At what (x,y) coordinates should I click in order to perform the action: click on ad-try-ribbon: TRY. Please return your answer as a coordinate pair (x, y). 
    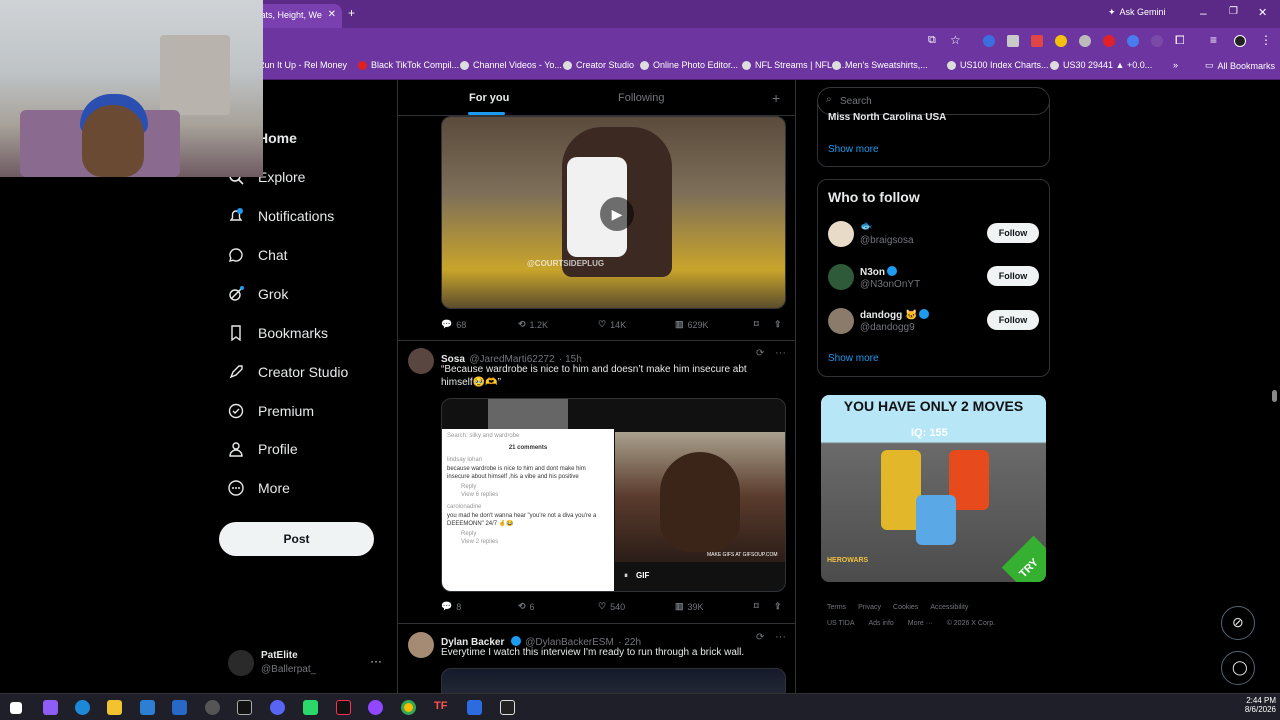
    Looking at the image, I should click on (1023, 558).